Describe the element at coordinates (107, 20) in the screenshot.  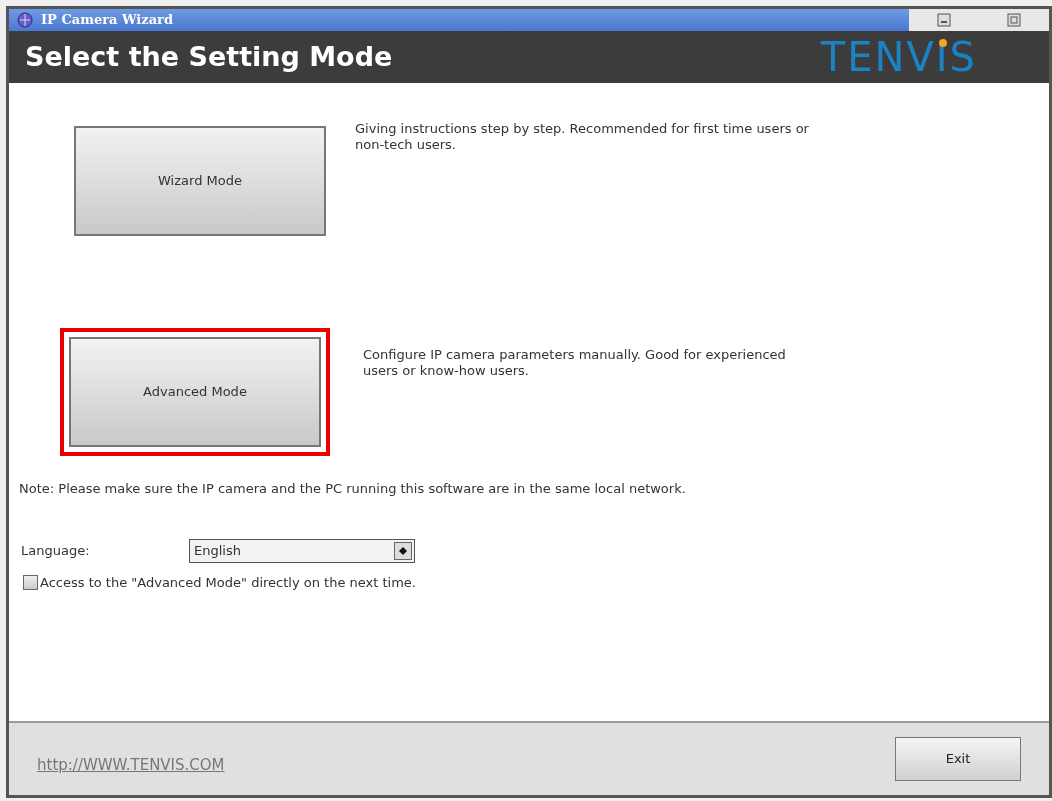
I see `window-title: IP Camera Wizard` at that location.